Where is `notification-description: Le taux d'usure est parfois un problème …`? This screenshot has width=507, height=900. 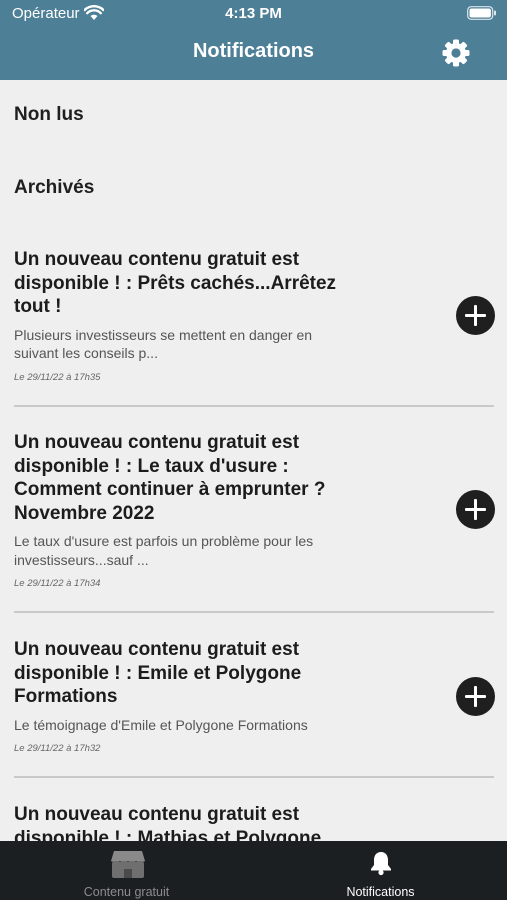 notification-description: Le taux d'usure est parfois un problème … is located at coordinates (164, 550).